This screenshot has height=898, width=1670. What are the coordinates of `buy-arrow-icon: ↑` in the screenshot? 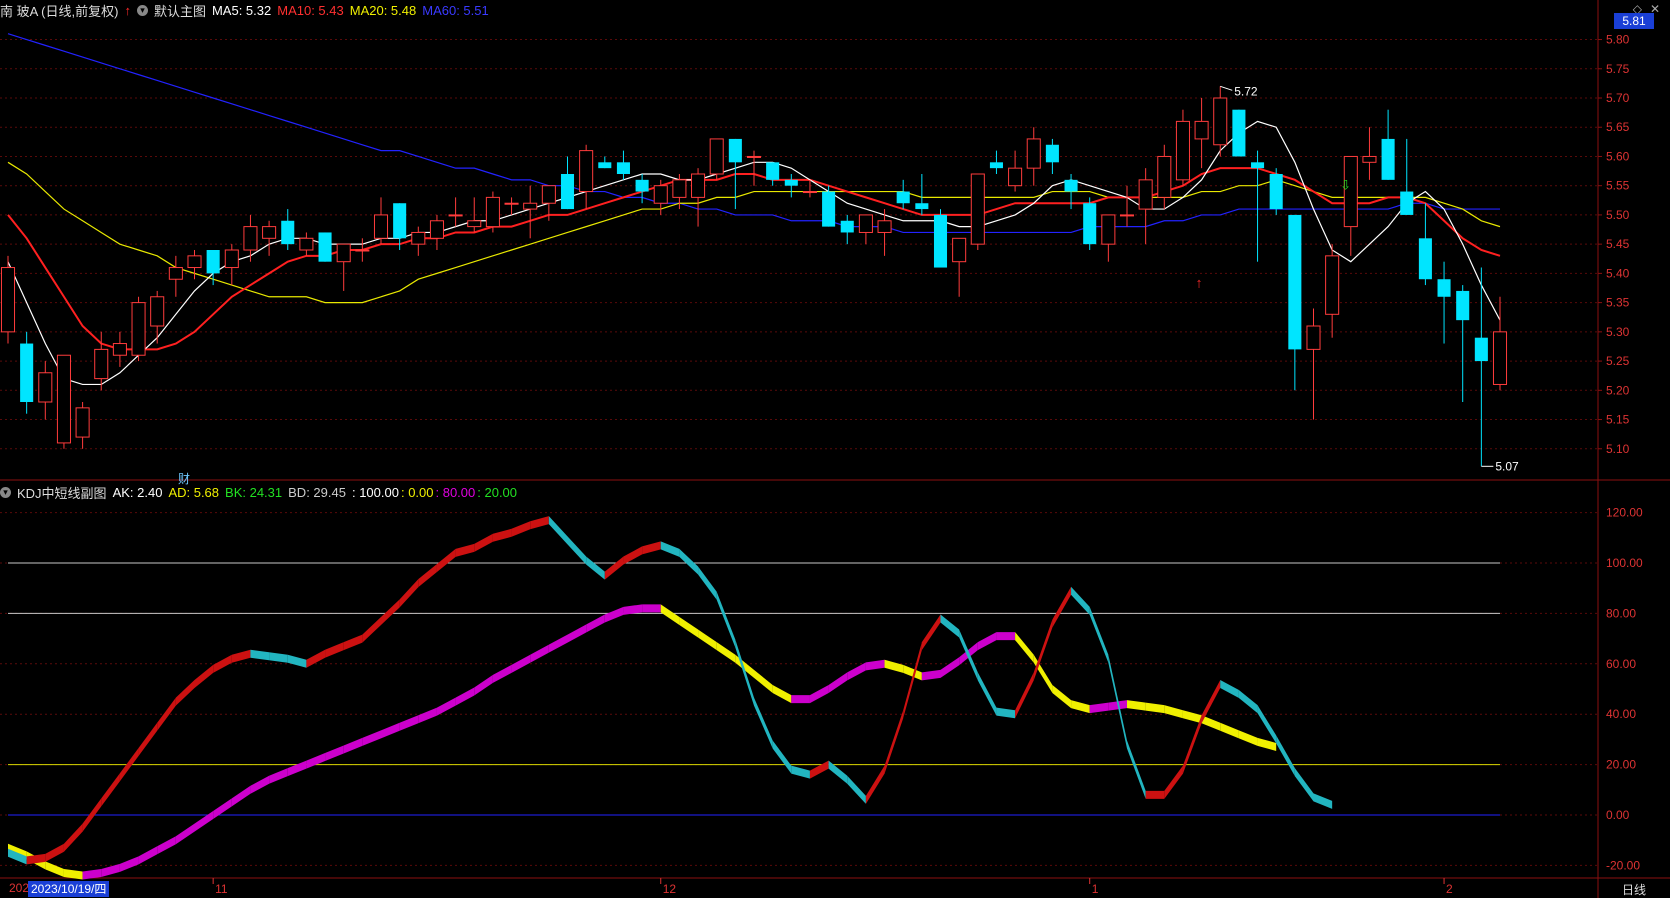 It's located at (1199, 282).